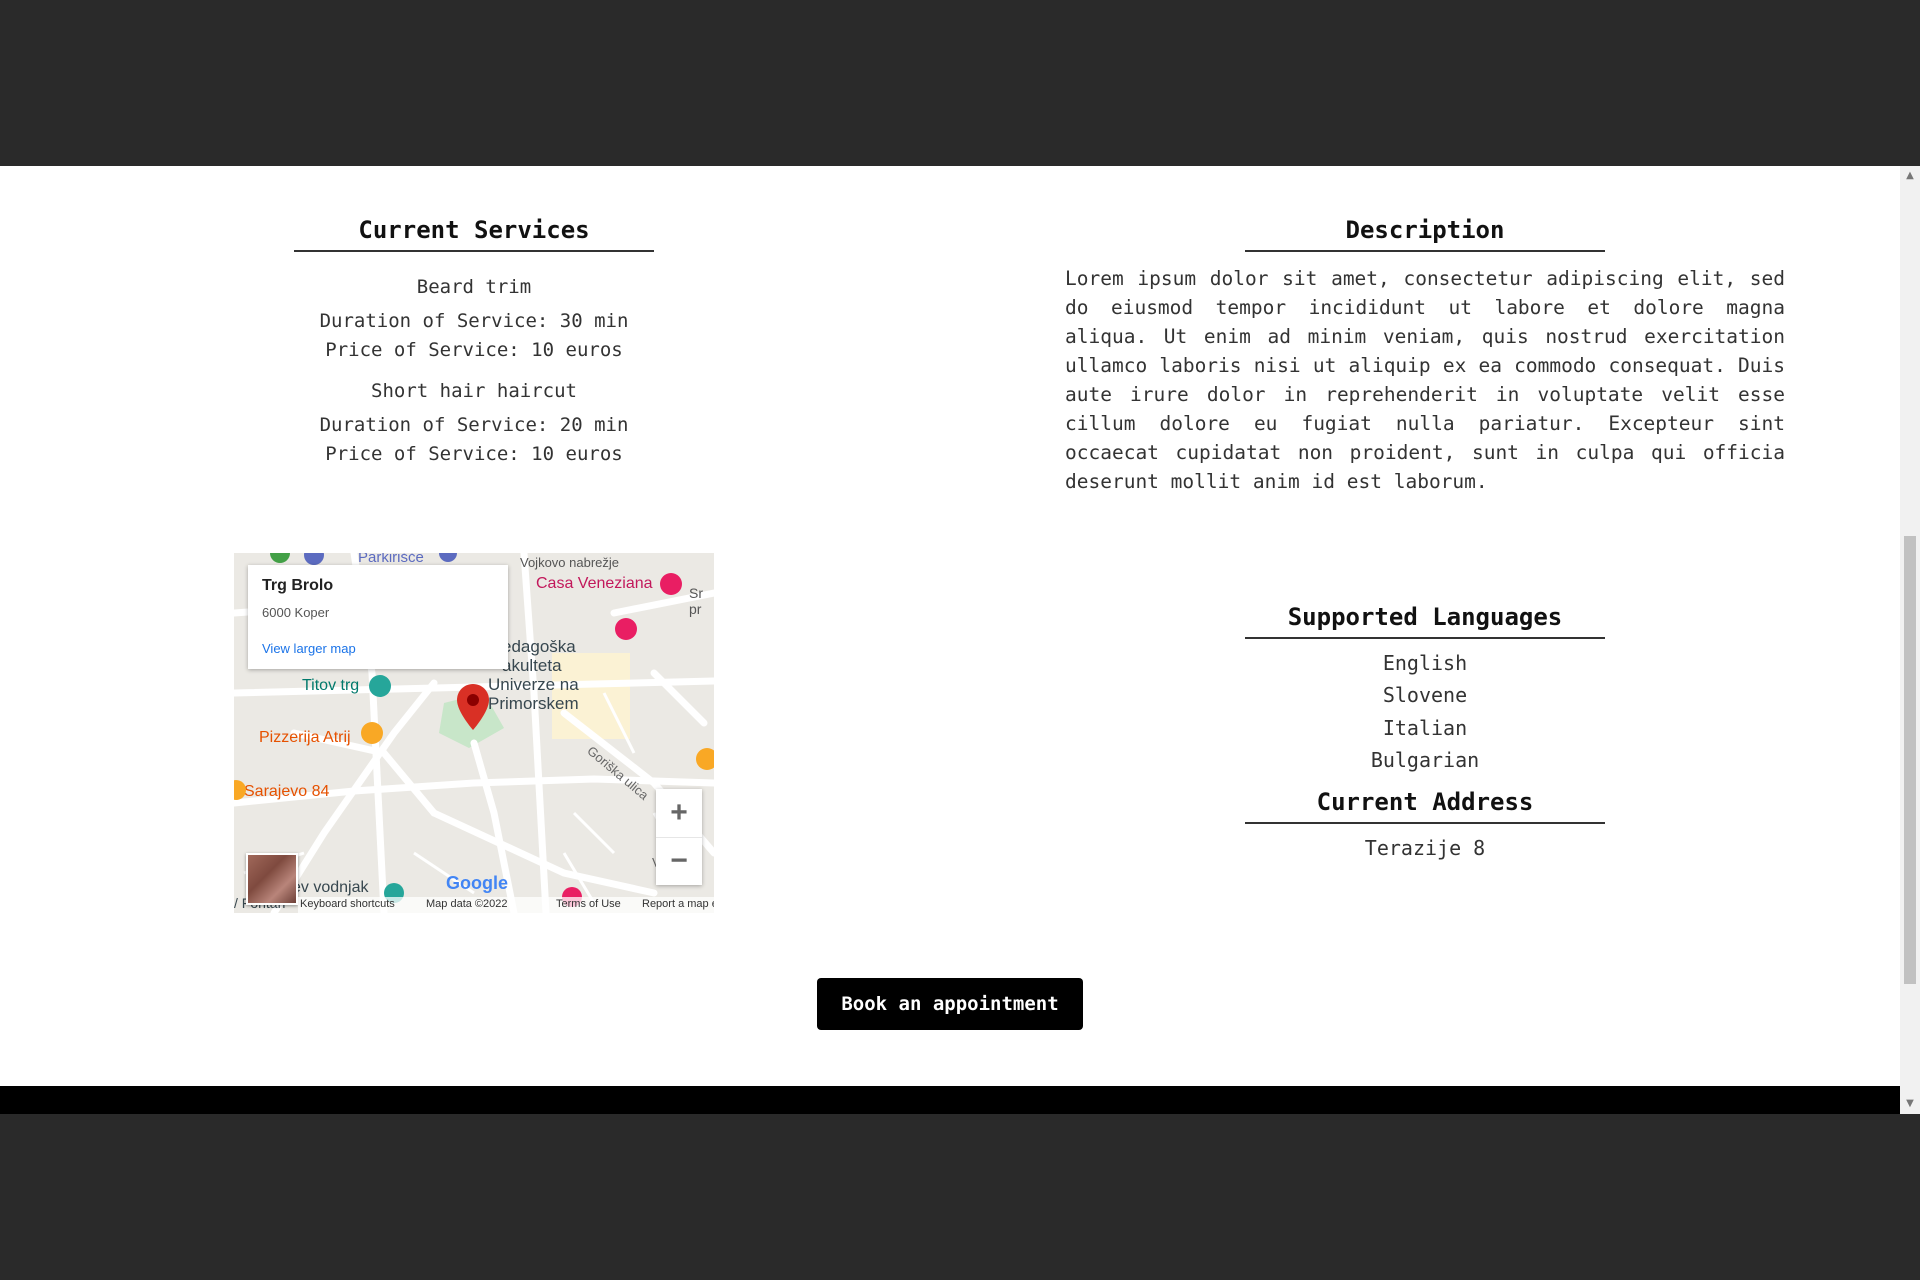 This screenshot has height=1280, width=1920. I want to click on service-duration: Duration of Service: 30 min, so click(474, 321).